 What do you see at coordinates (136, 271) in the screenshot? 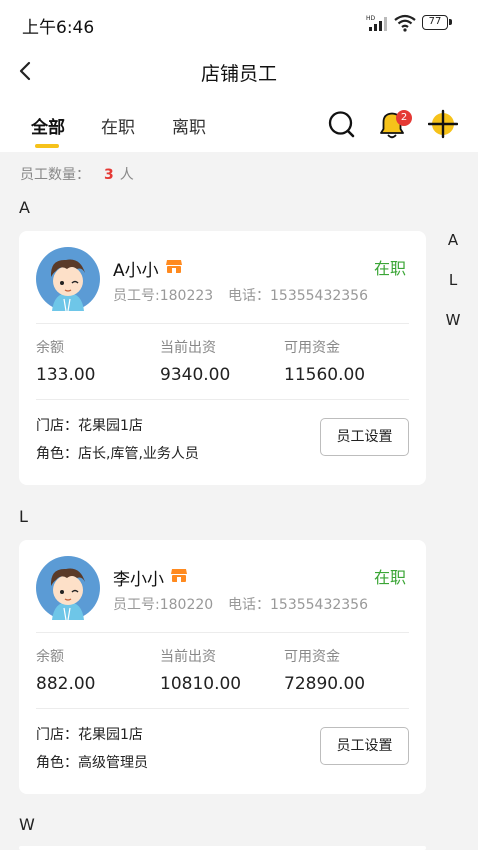
I see `employee-name: A小小` at bounding box center [136, 271].